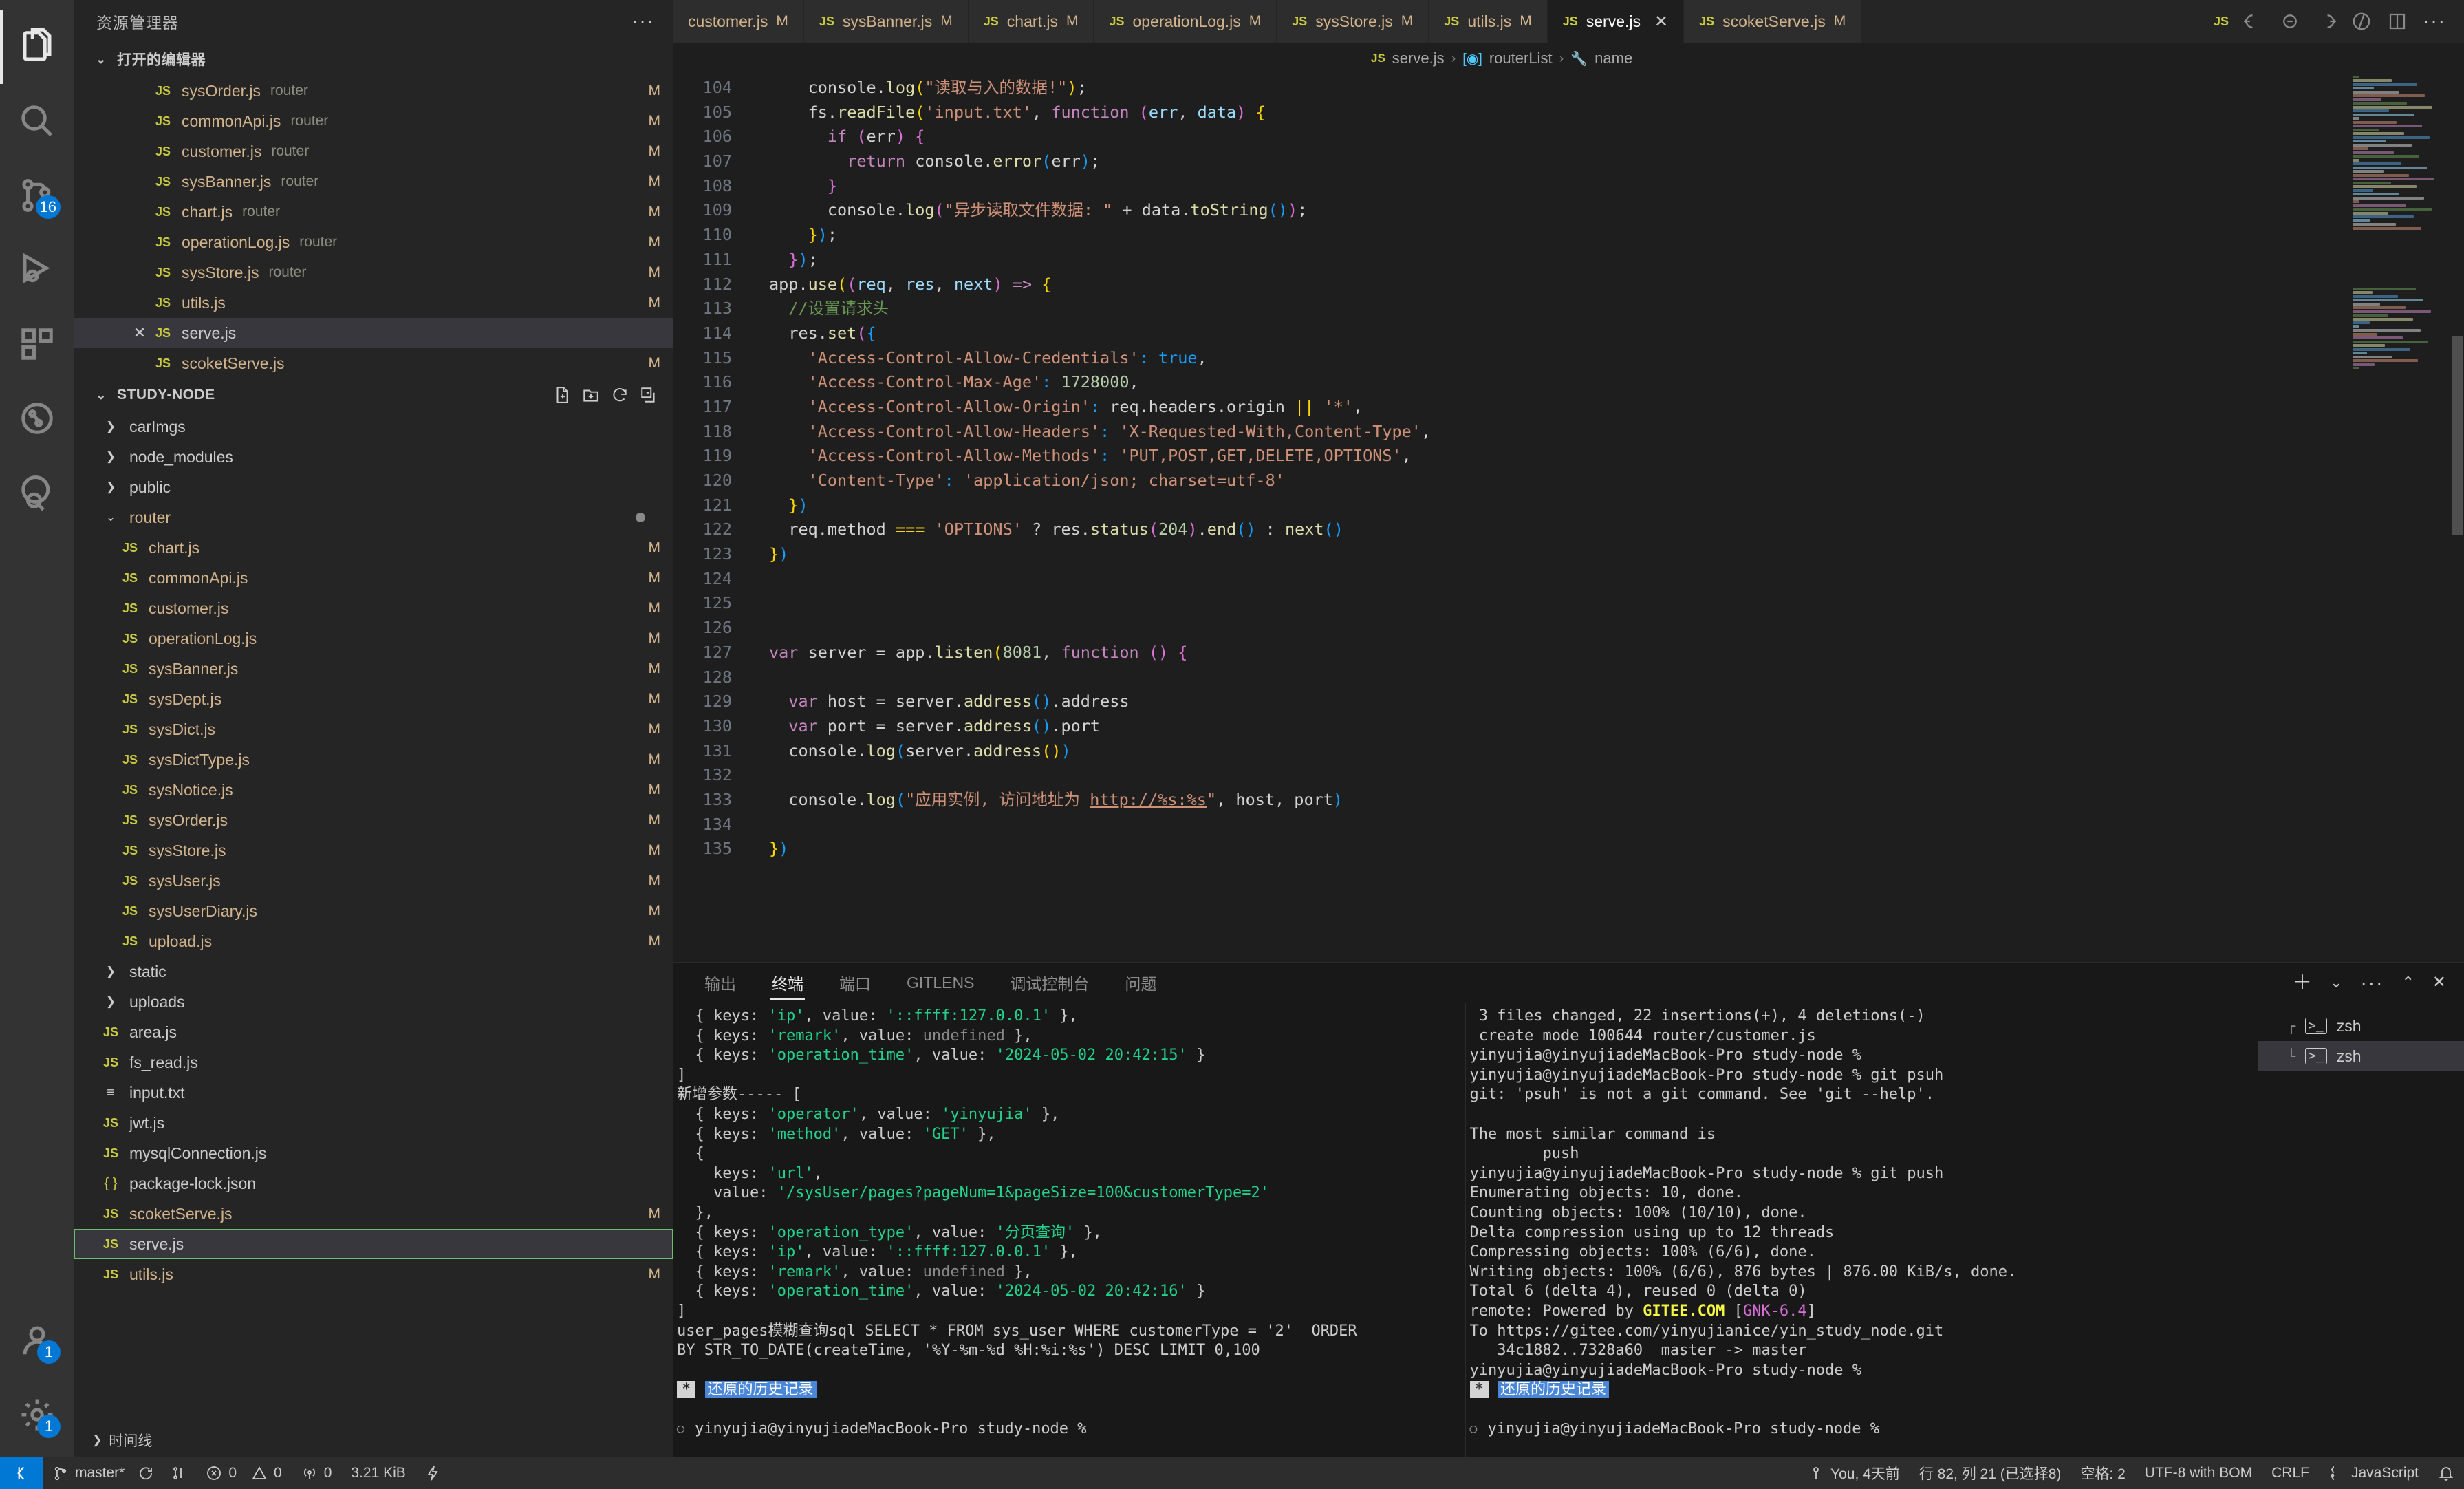  I want to click on breadcrumb-file: serve.js, so click(1418, 58).